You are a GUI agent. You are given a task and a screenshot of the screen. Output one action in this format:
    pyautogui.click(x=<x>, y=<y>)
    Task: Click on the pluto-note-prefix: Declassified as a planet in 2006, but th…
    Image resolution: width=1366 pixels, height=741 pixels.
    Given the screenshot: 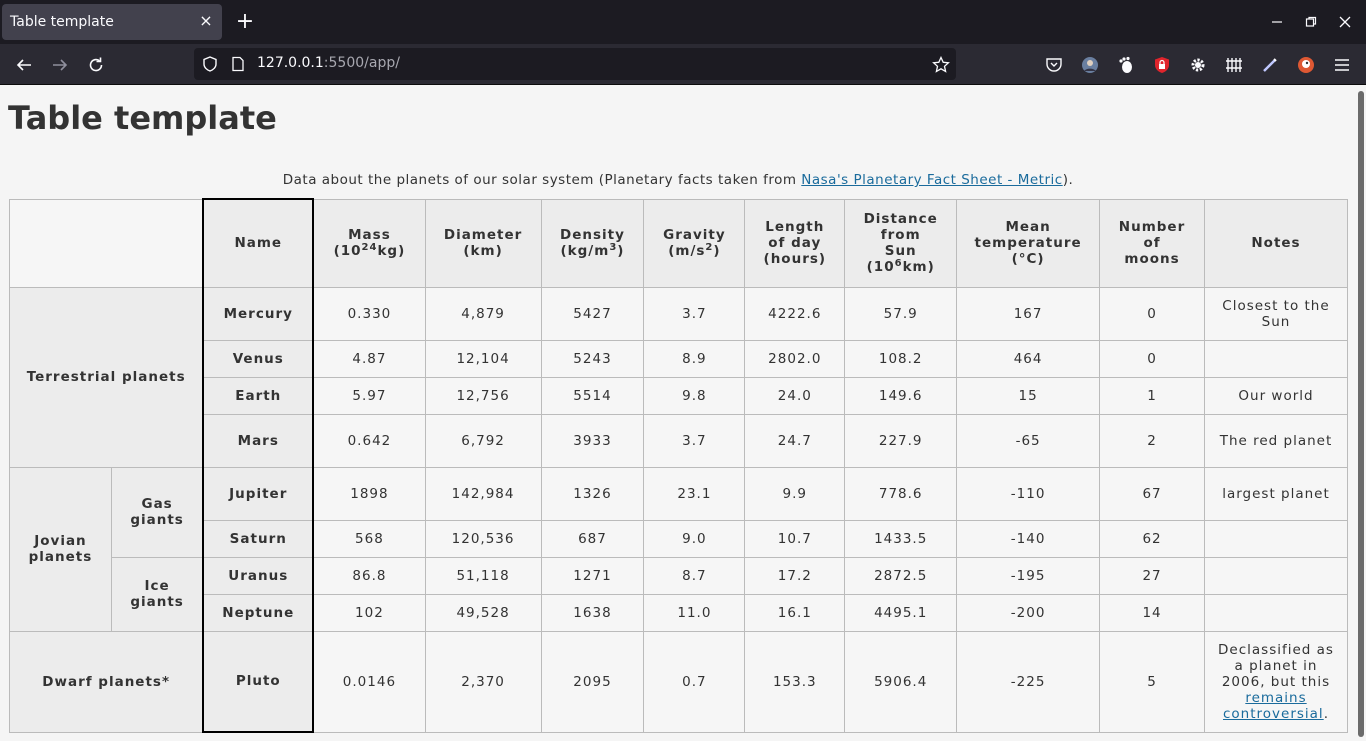 What is the action you would take?
    pyautogui.click(x=1276, y=665)
    